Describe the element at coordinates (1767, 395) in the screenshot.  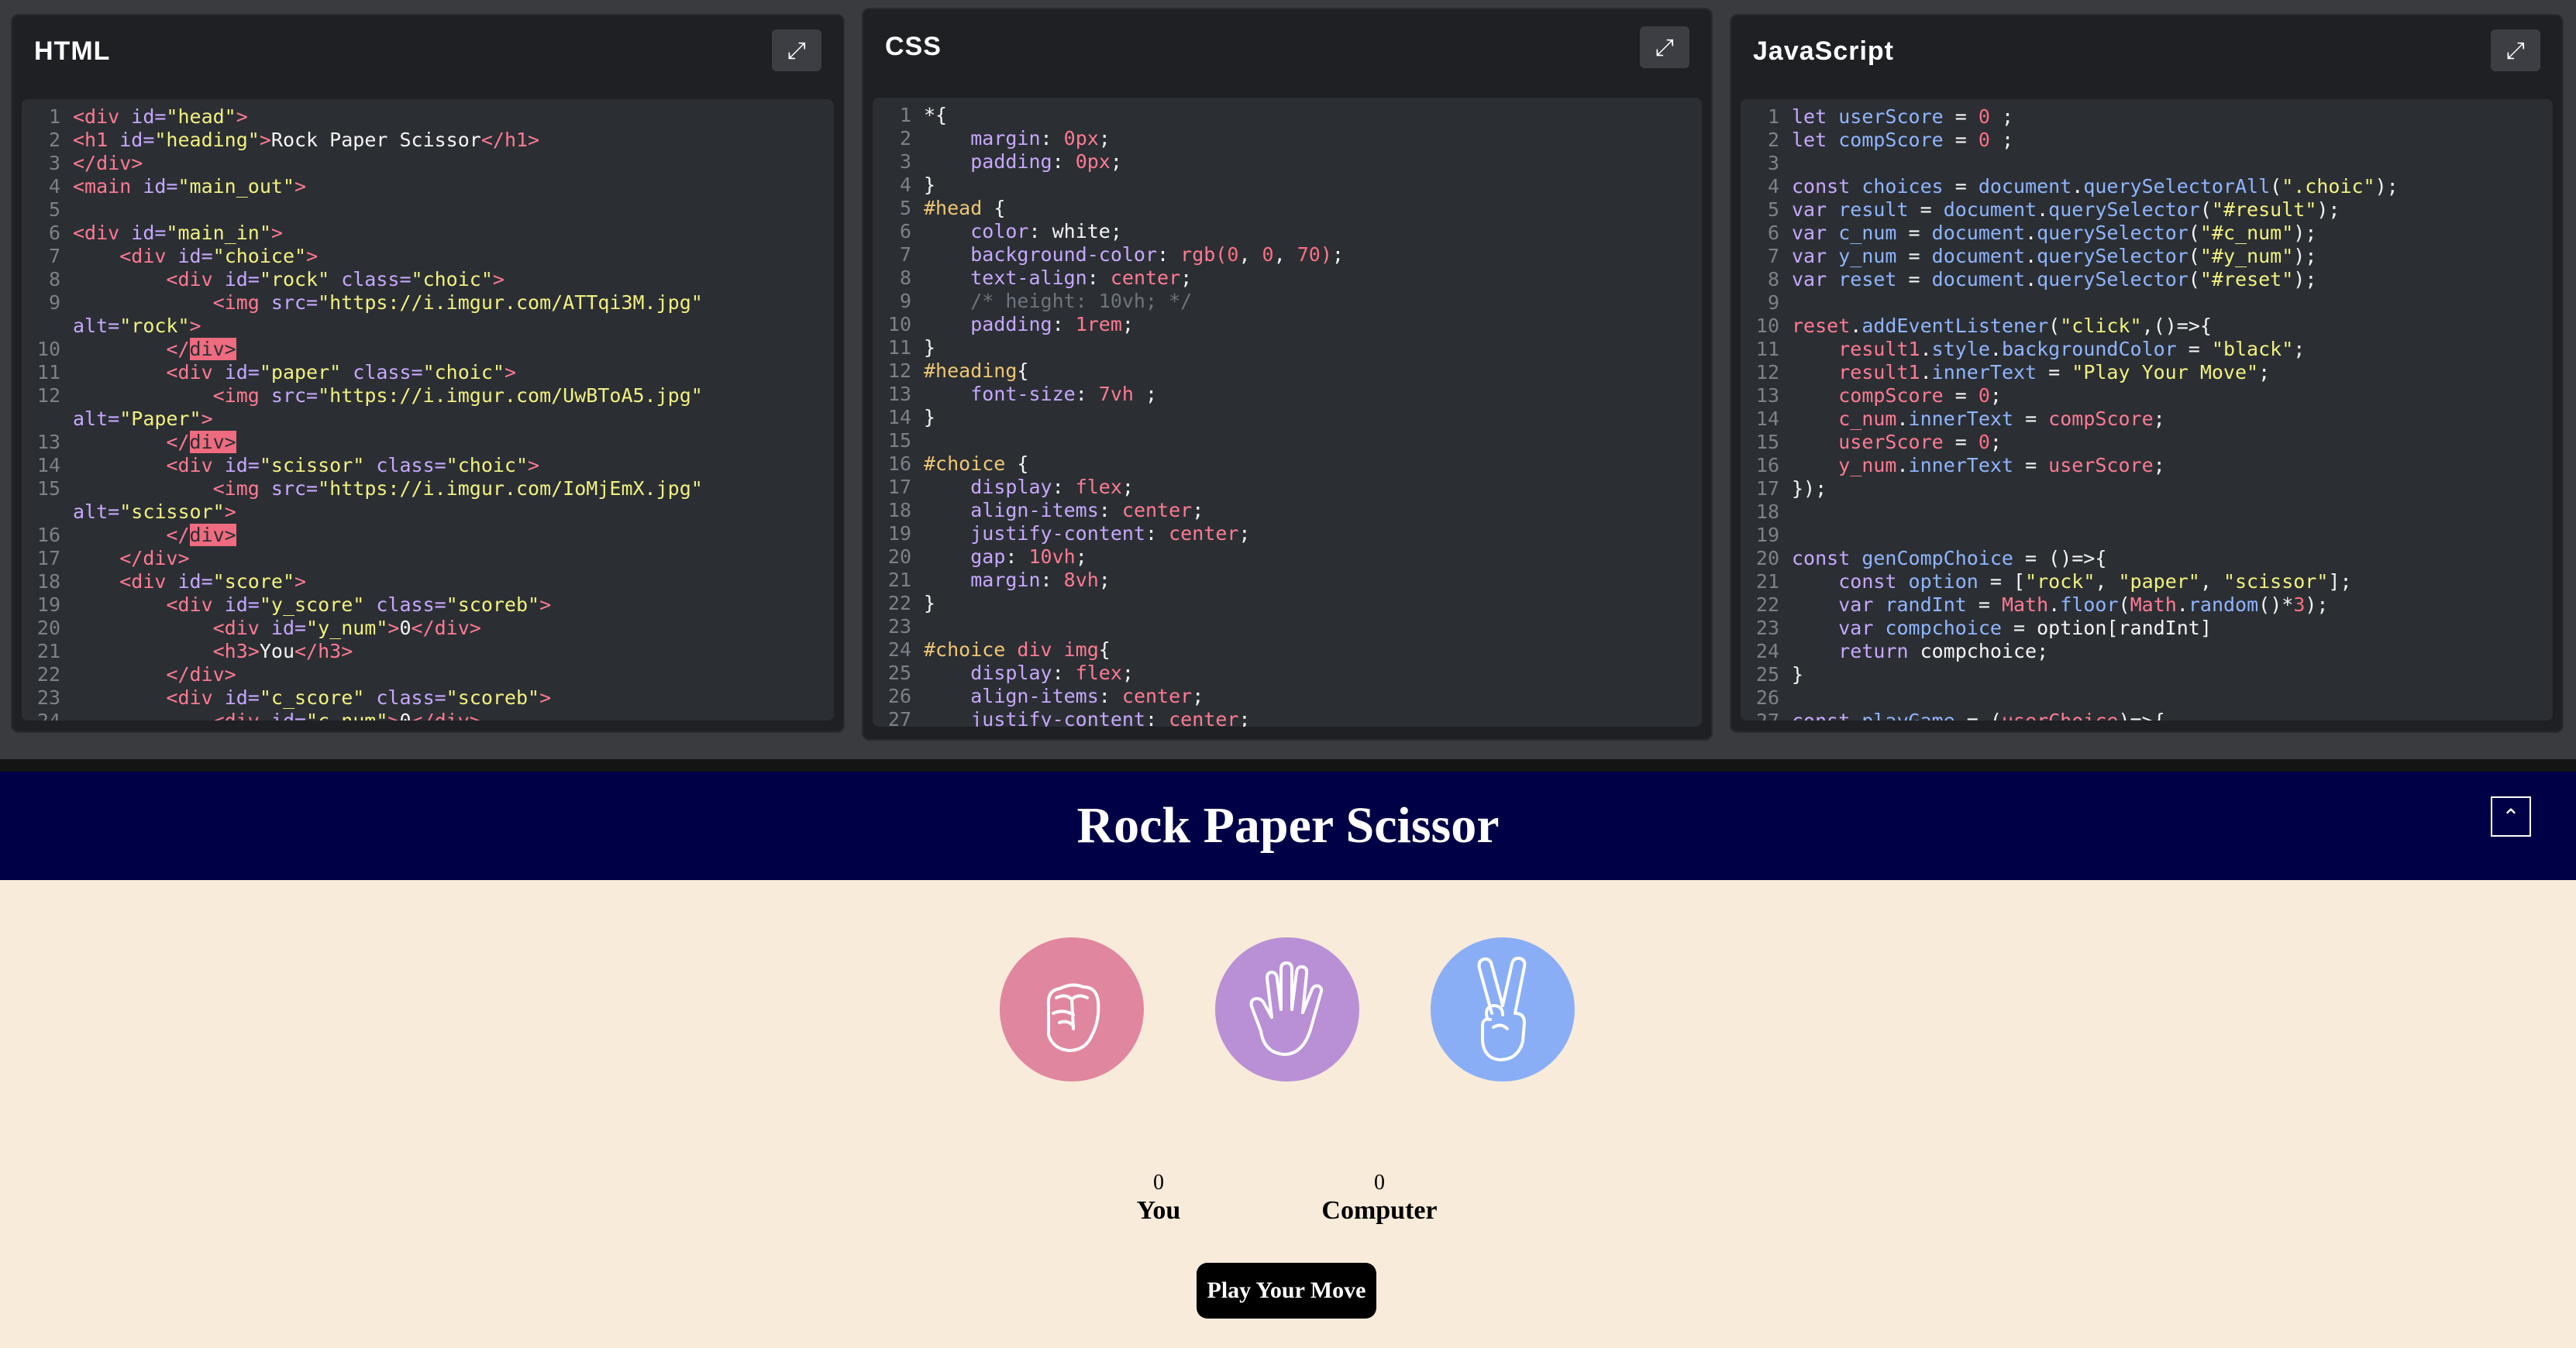
I see `line-number: 13` at that location.